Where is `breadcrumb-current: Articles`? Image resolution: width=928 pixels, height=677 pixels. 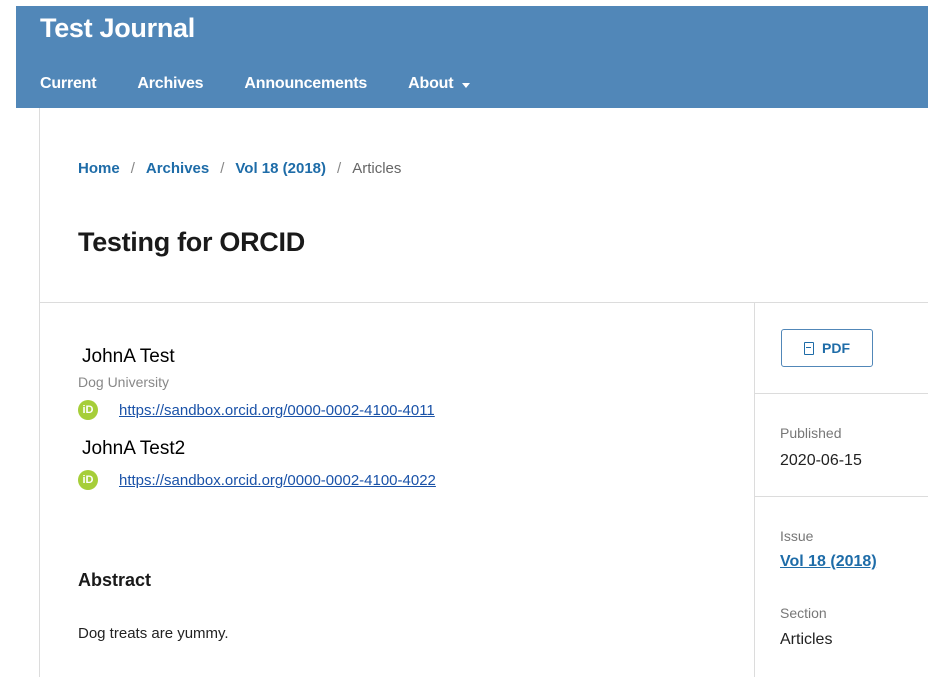
breadcrumb-current: Articles is located at coordinates (377, 168).